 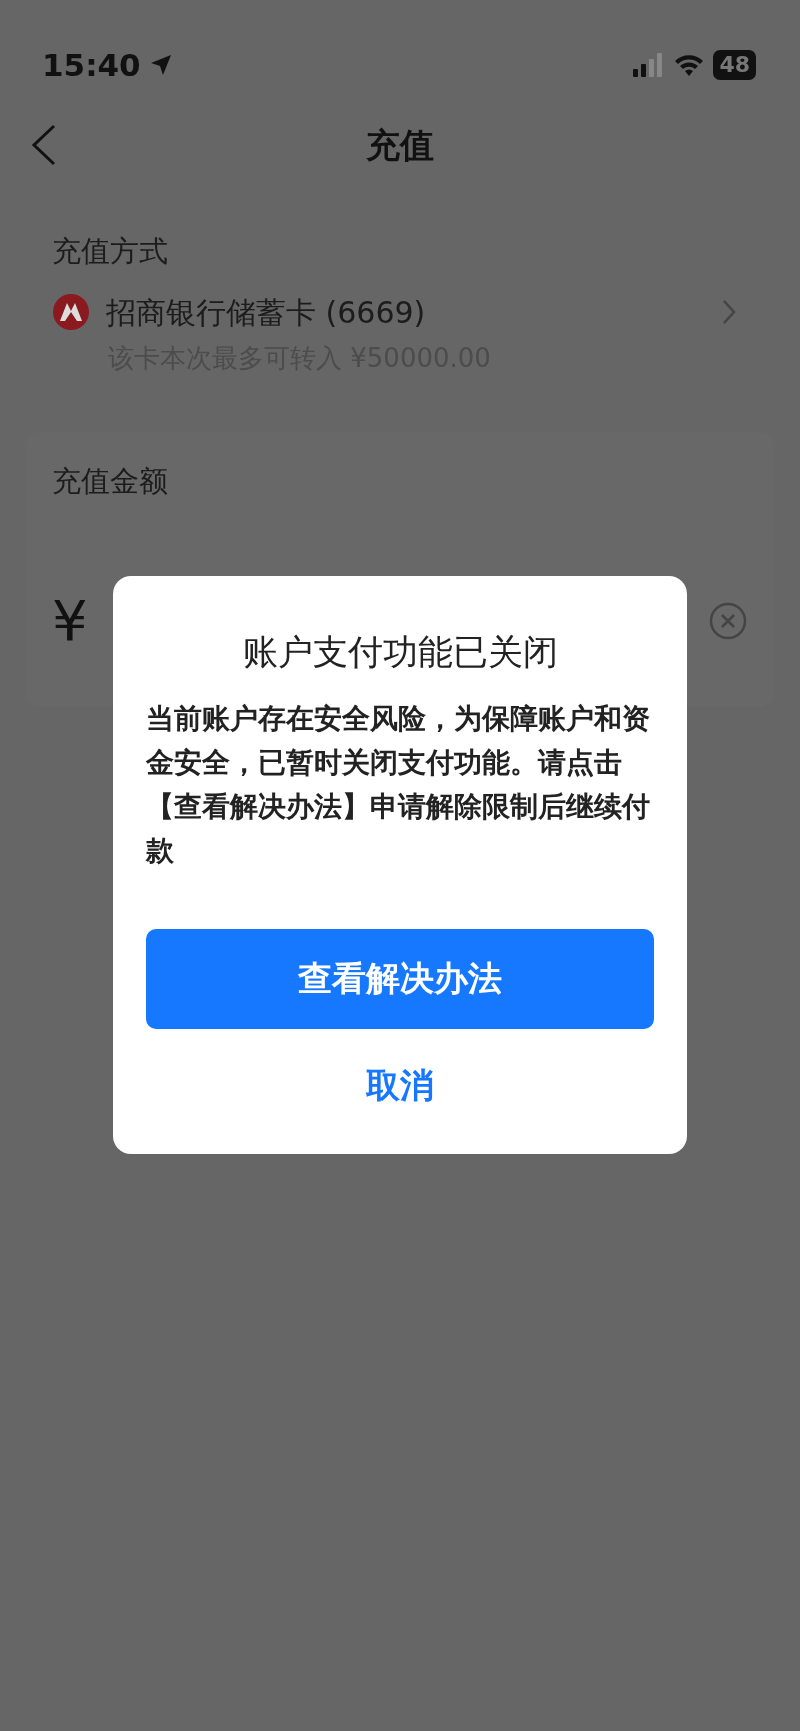 What do you see at coordinates (400, 145) in the screenshot?
I see `page-title: 充值` at bounding box center [400, 145].